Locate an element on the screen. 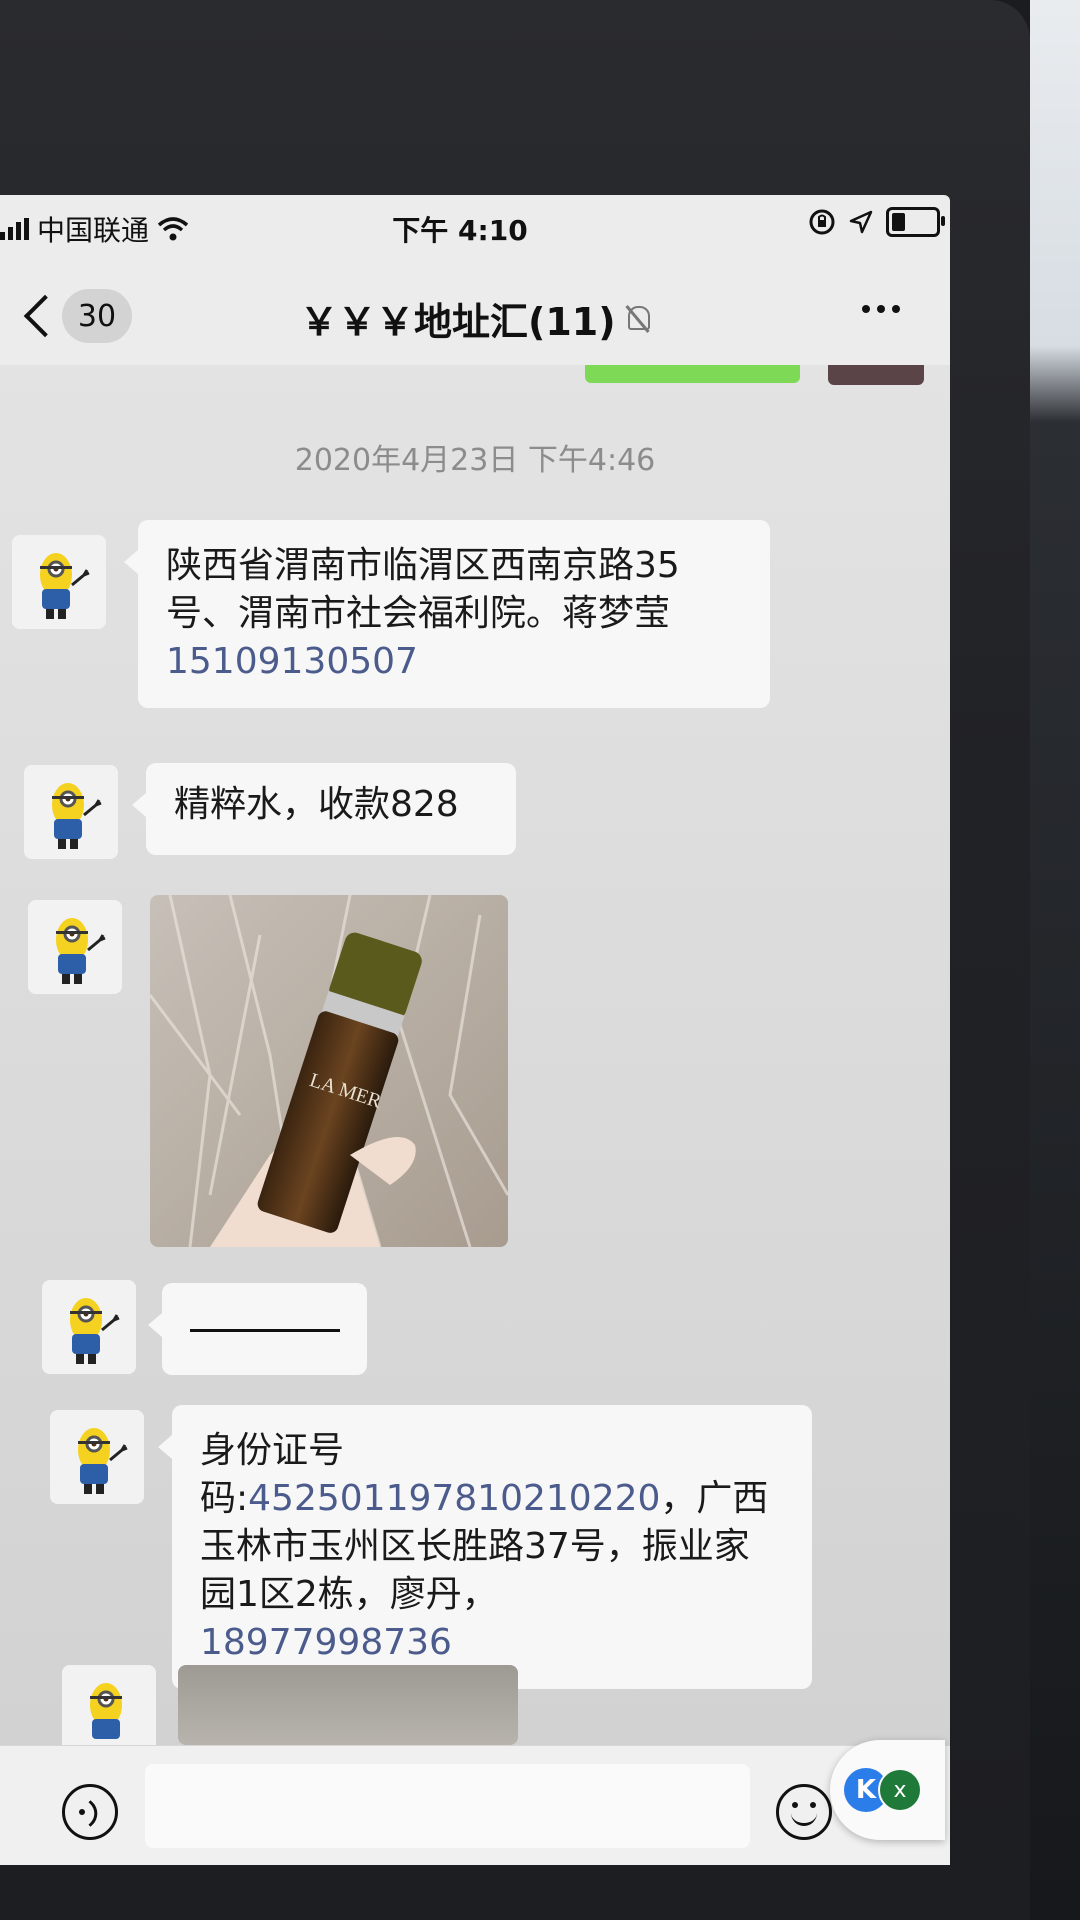  message-text: 精粹水，收款828 is located at coordinates (316, 804).